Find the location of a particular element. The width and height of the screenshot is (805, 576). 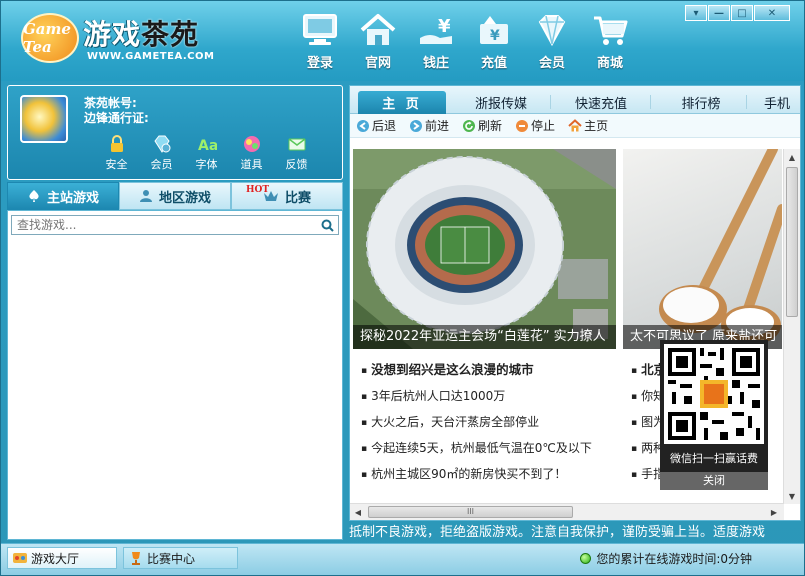

nav-official-site: 官网 is located at coordinates (378, 42).